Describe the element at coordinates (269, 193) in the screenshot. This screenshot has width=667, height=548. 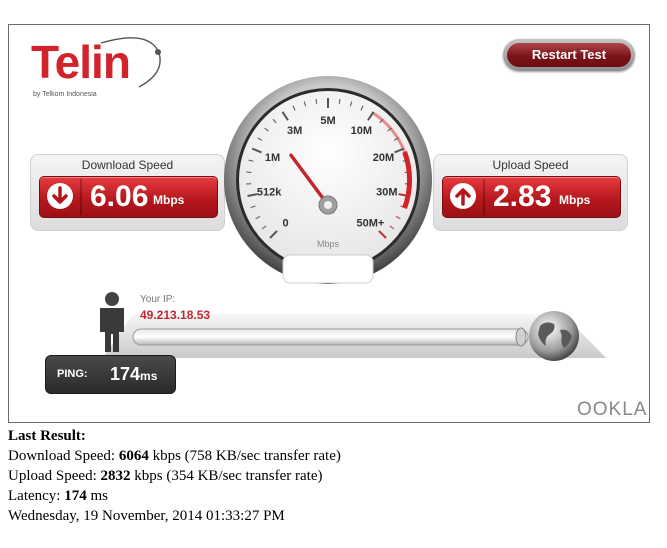
I see `gauge-tick-label: 512k` at that location.